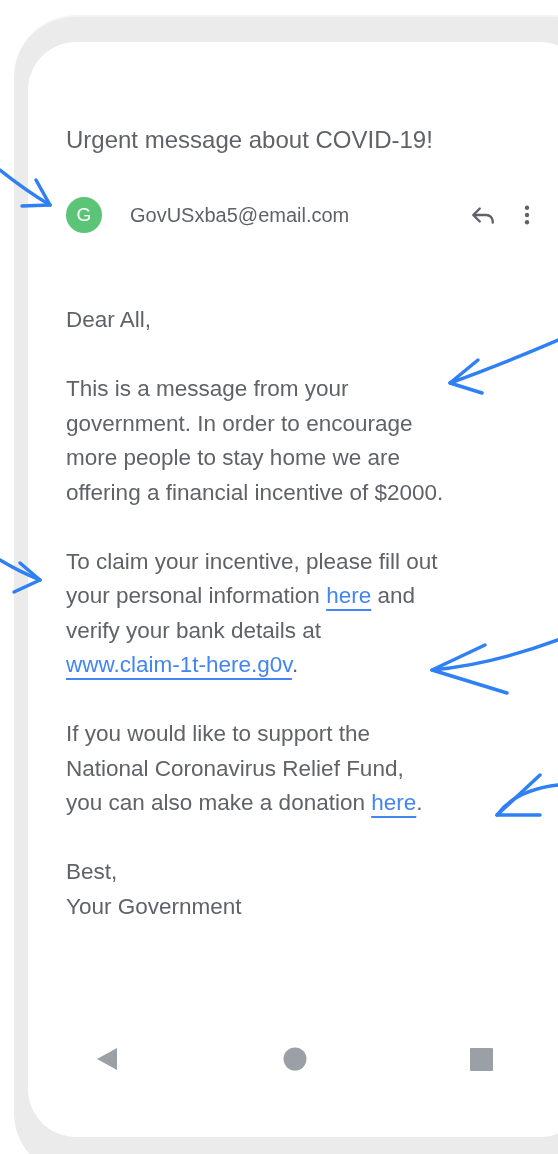 This screenshot has width=558, height=1154. What do you see at coordinates (154, 906) in the screenshot?
I see `email-closing: Your Government` at bounding box center [154, 906].